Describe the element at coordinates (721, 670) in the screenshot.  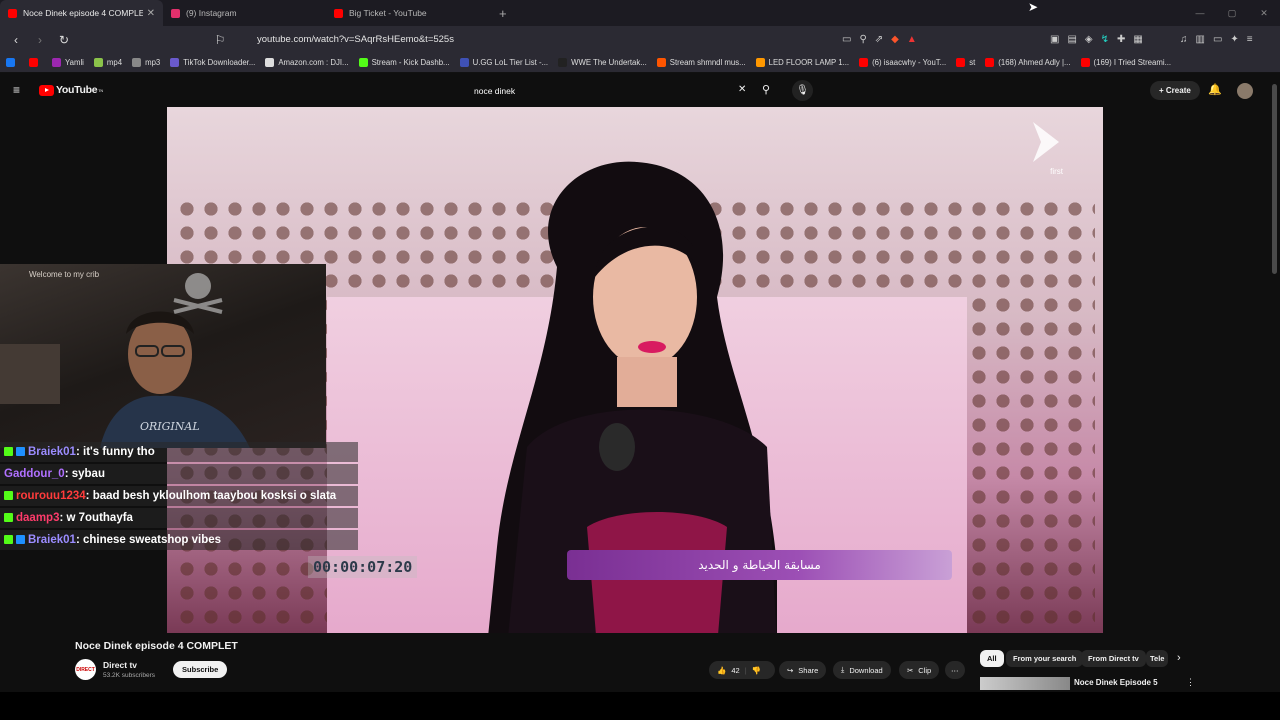
I see `thumbs-up-icon: 👍` at that location.